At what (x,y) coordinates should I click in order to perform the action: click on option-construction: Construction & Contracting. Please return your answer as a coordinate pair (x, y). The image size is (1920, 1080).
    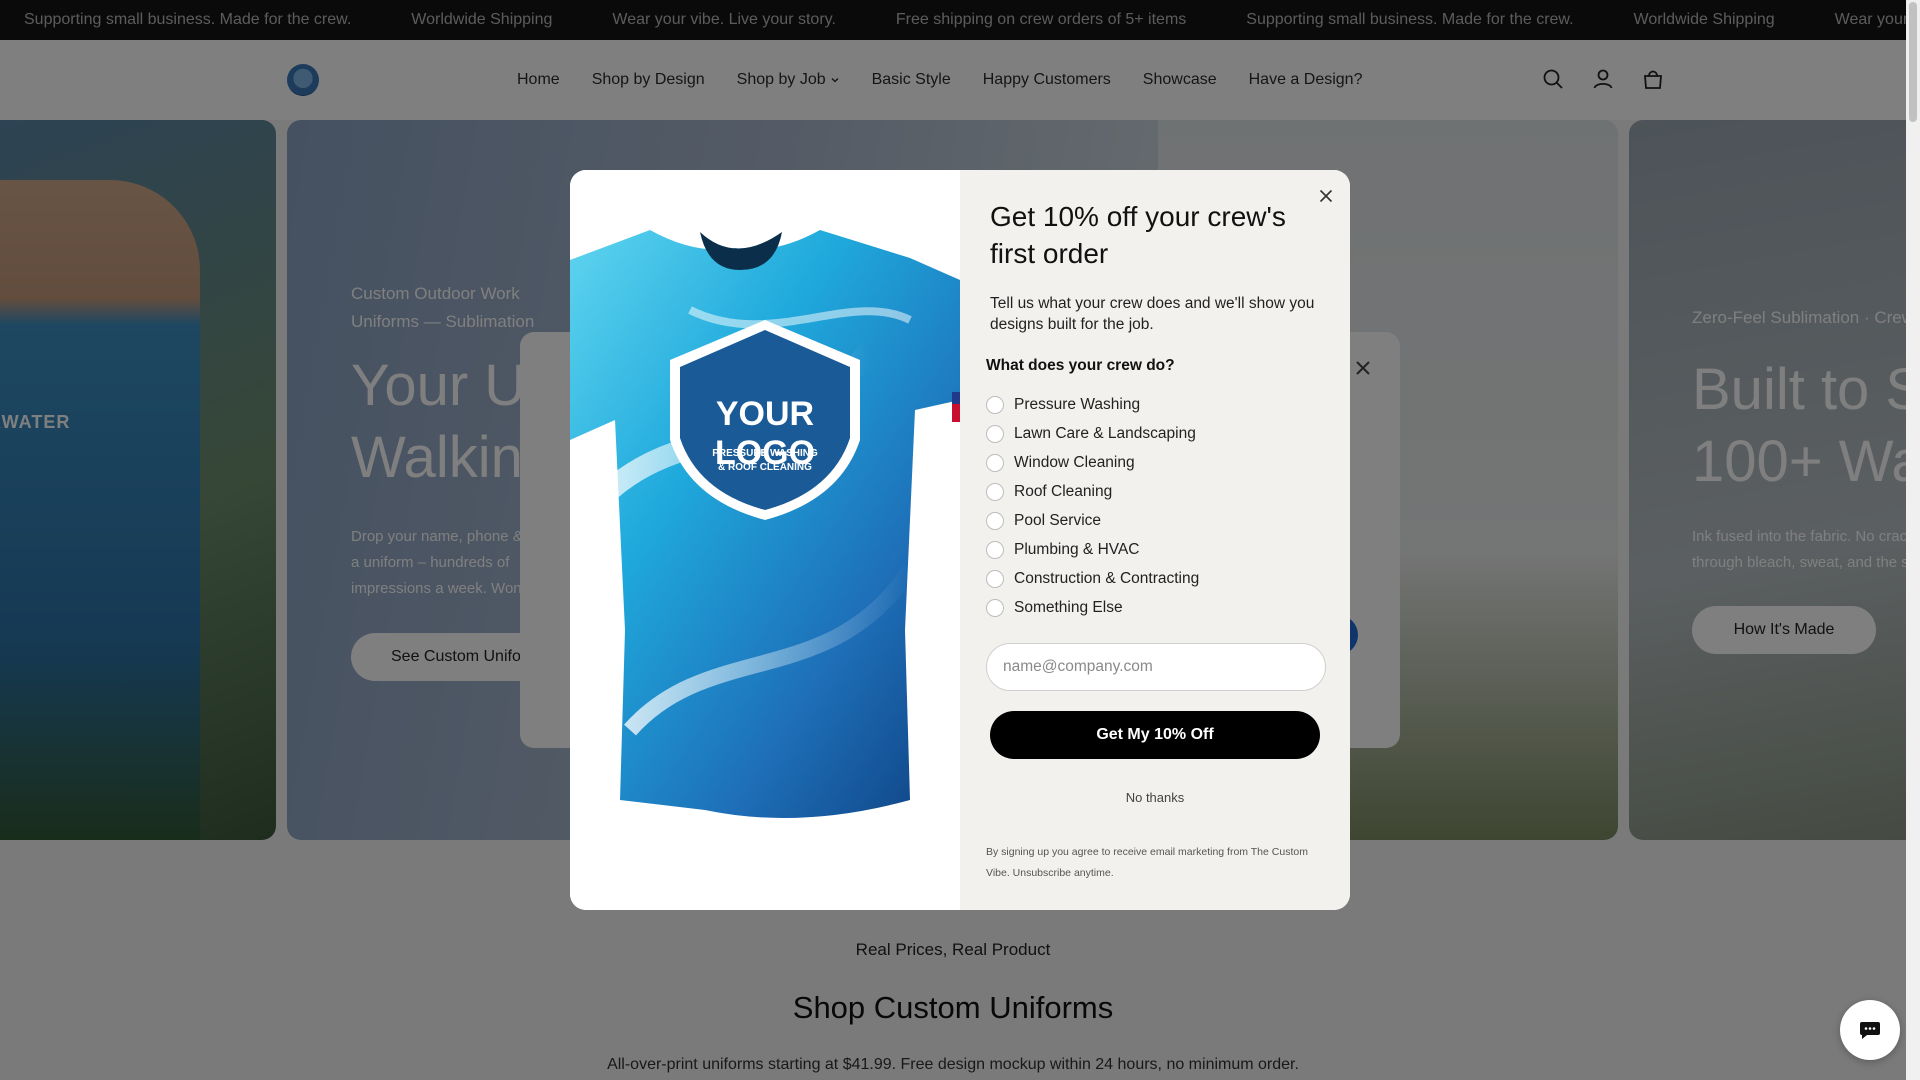
    Looking at the image, I should click on (1092, 578).